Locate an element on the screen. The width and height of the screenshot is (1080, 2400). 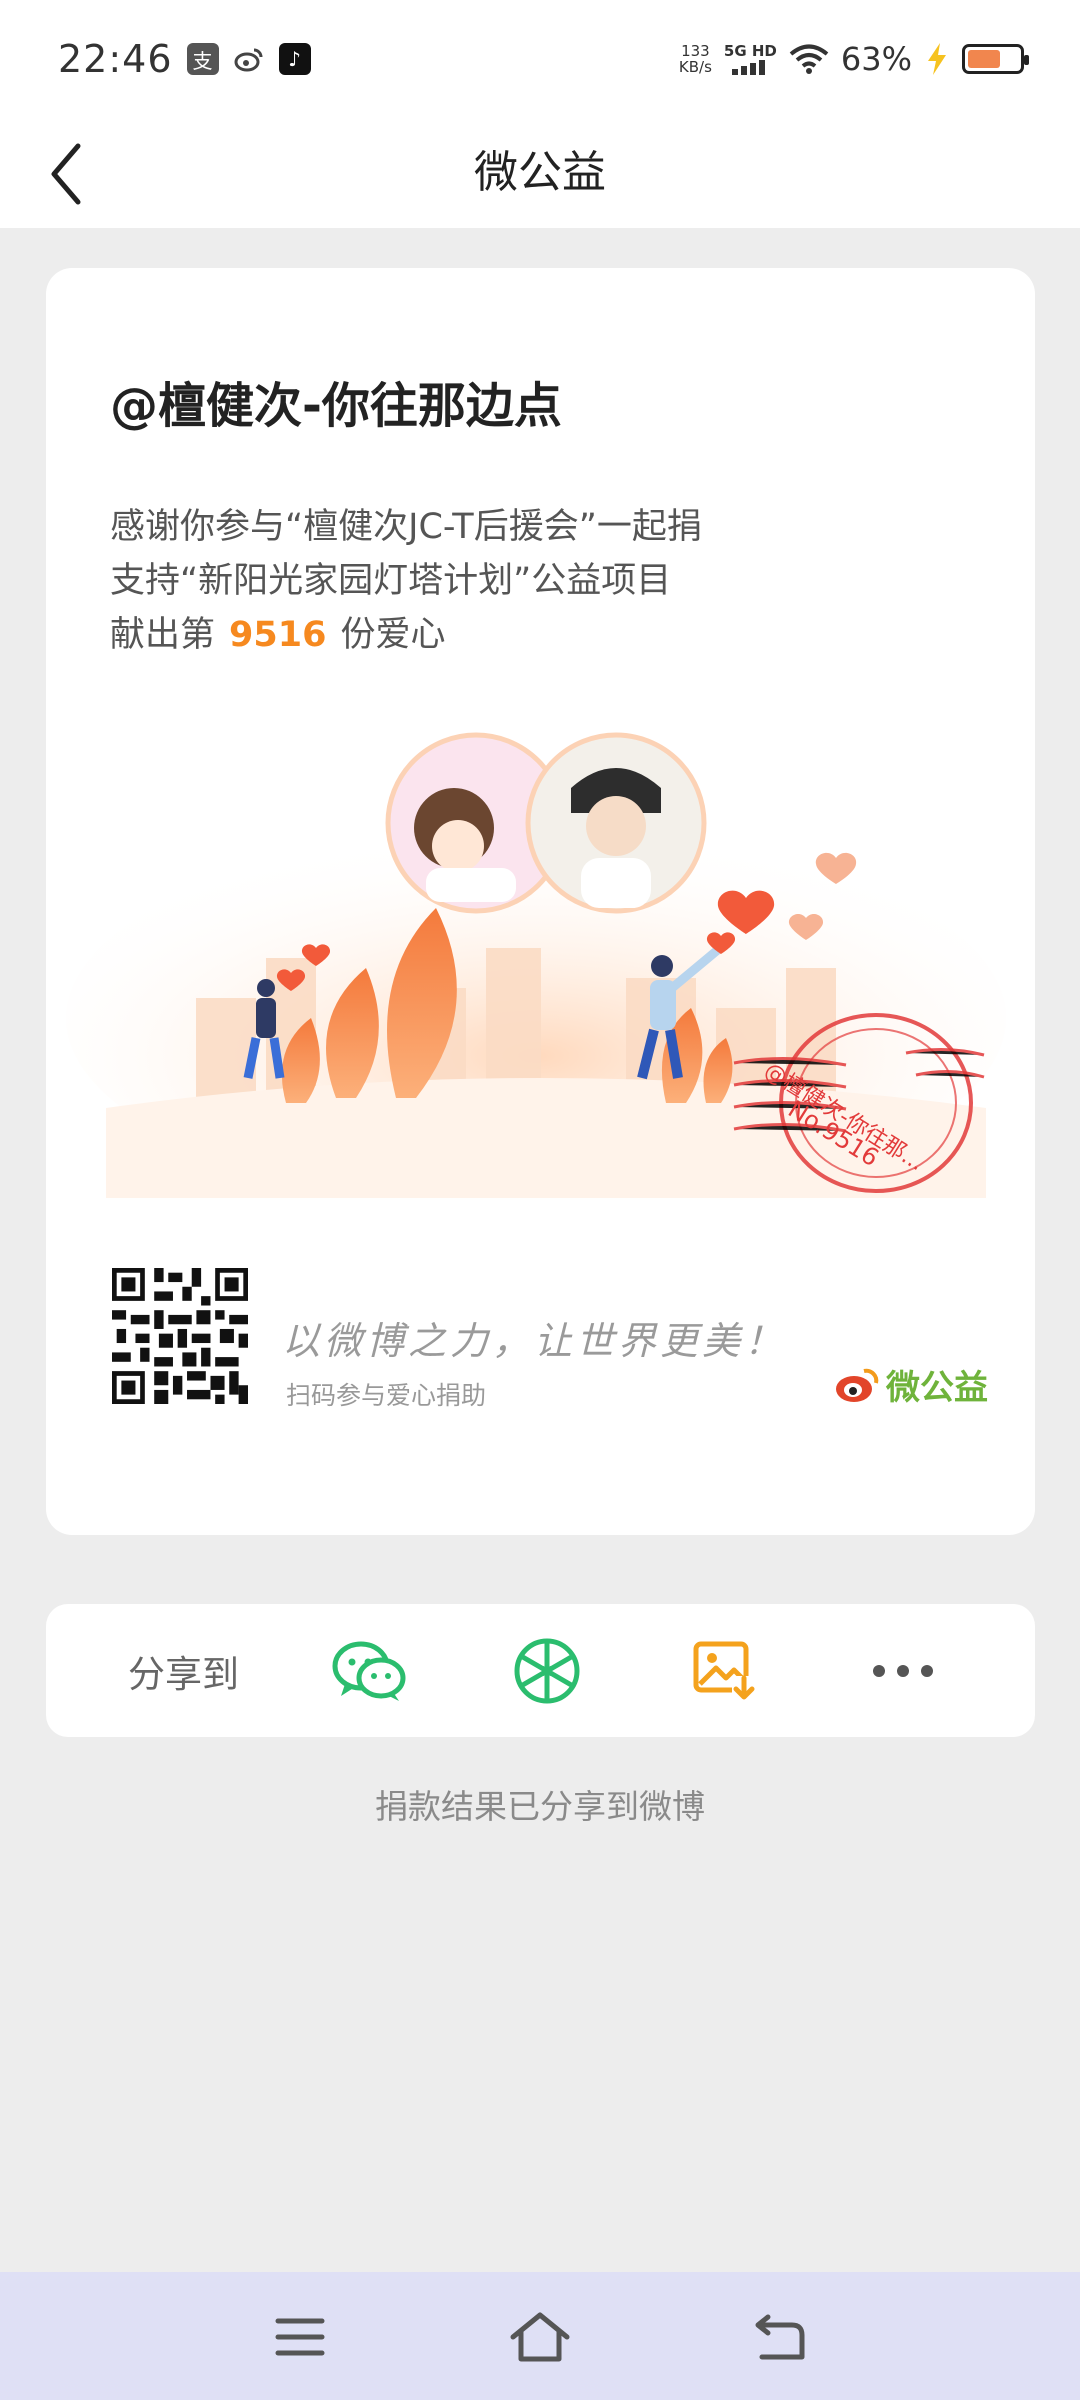
back-icon is located at coordinates (780, 2337).